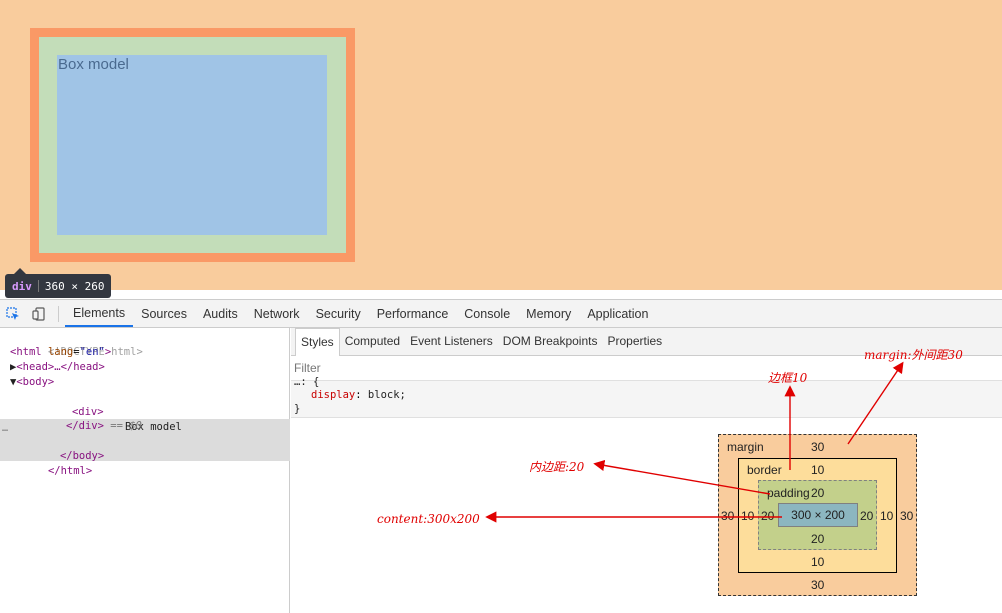 The image size is (1002, 613). What do you see at coordinates (557, 467) in the screenshot?
I see `annotation-padding: 内边距:20` at bounding box center [557, 467].